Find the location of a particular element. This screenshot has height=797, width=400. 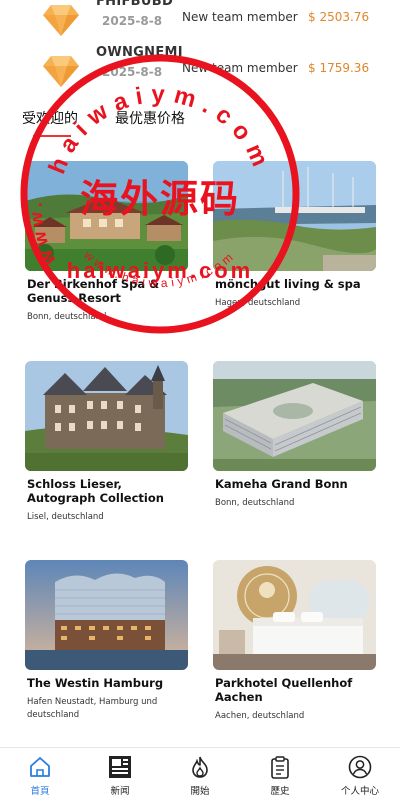

tab-popular: 受欢迎的 is located at coordinates (50, 118).